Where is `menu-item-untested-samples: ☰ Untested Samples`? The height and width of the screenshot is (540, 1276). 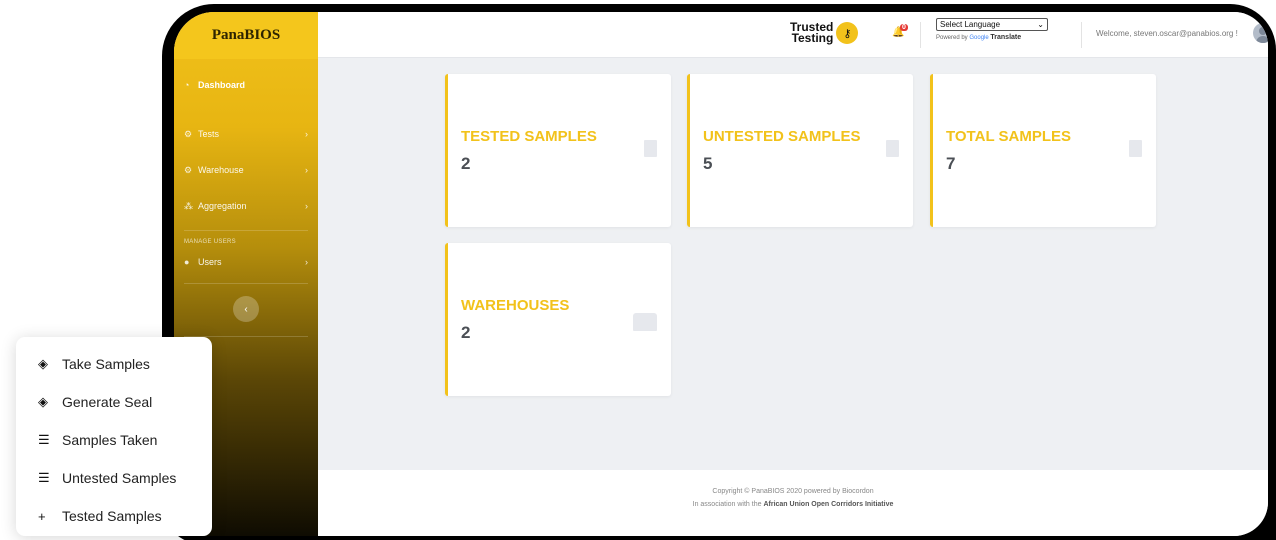
menu-item-untested-samples: ☰ Untested Samples is located at coordinates (114, 478).